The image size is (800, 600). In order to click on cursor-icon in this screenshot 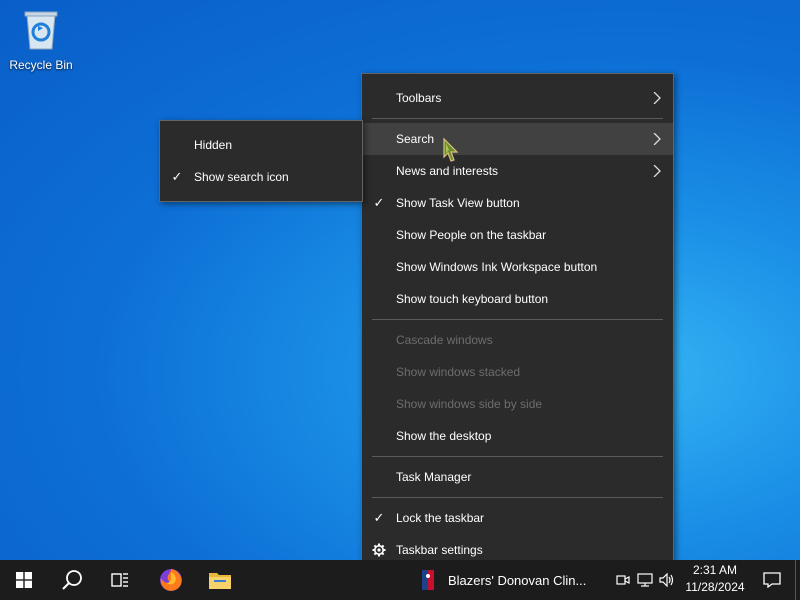, I will do `click(451, 149)`.